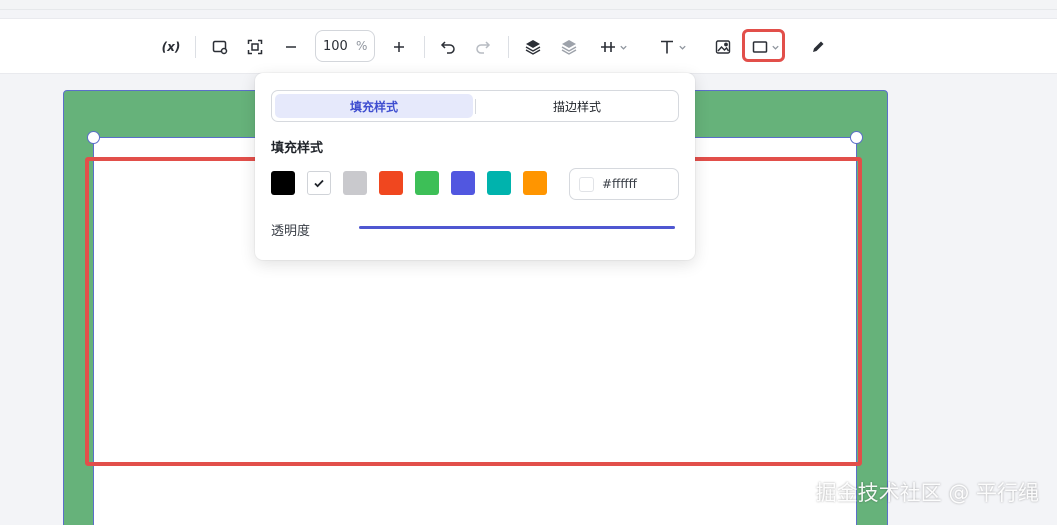  What do you see at coordinates (475, 166) in the screenshot?
I see `style-popup: 填充样式 描边样式 填充样式 #ffffff 透明度` at bounding box center [475, 166].